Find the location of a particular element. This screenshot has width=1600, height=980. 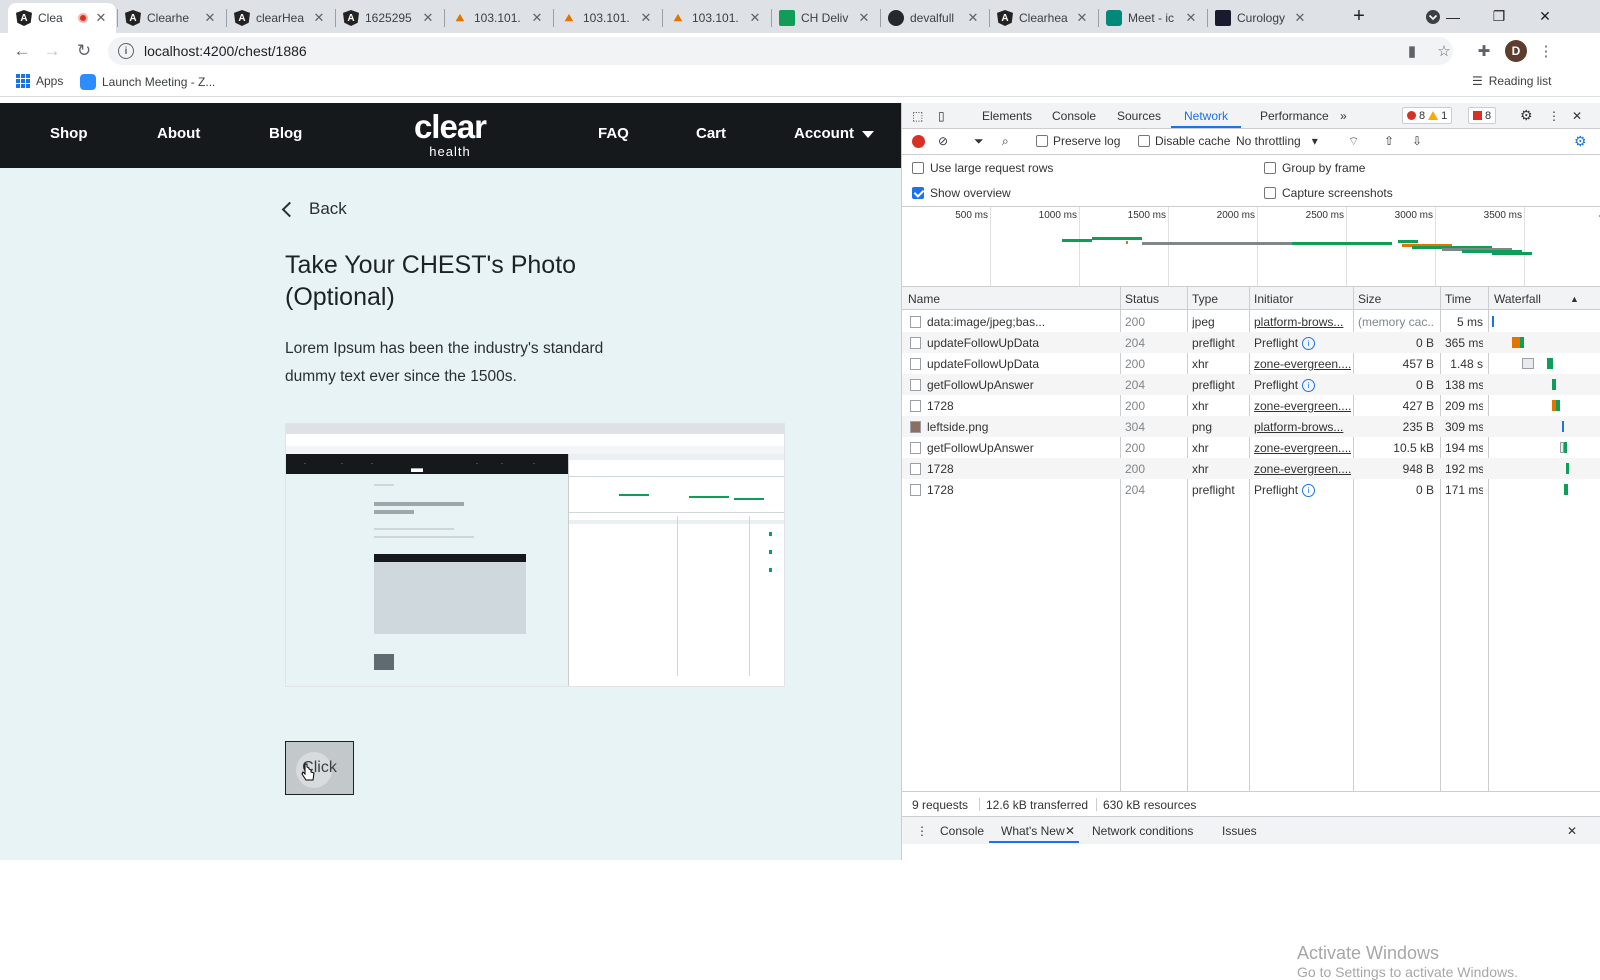

export-har-icon: ⇩ is located at coordinates (1417, 141).